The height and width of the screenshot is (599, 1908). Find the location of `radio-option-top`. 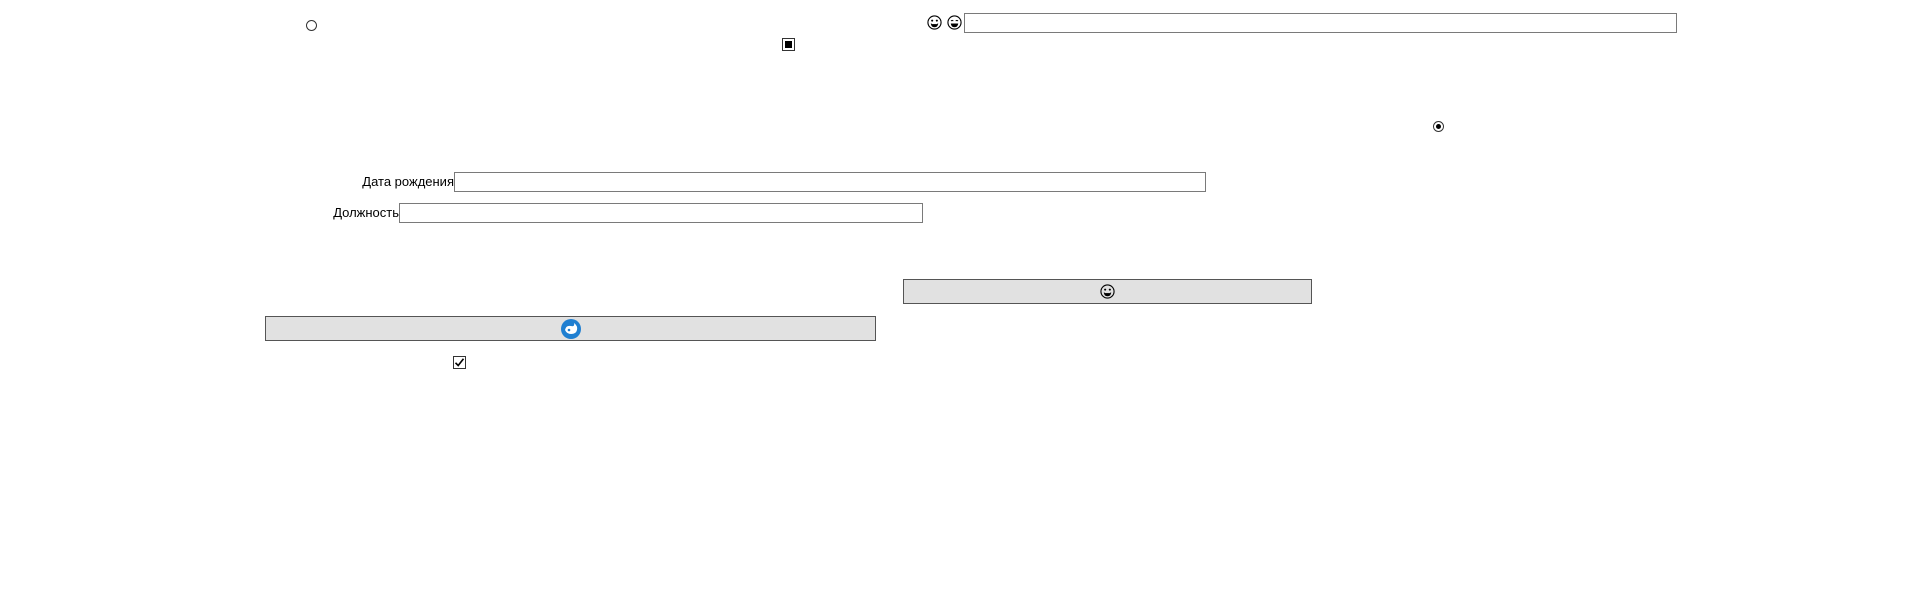

radio-option-top is located at coordinates (311, 25).